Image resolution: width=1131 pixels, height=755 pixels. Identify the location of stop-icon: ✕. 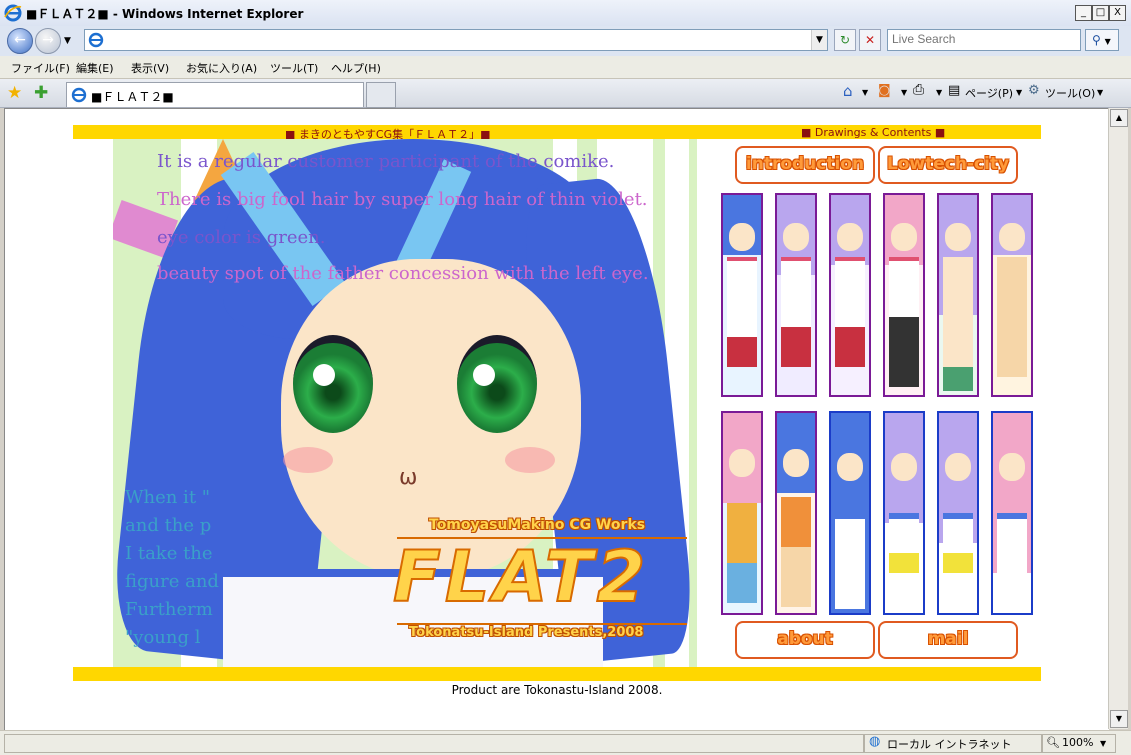
(870, 40).